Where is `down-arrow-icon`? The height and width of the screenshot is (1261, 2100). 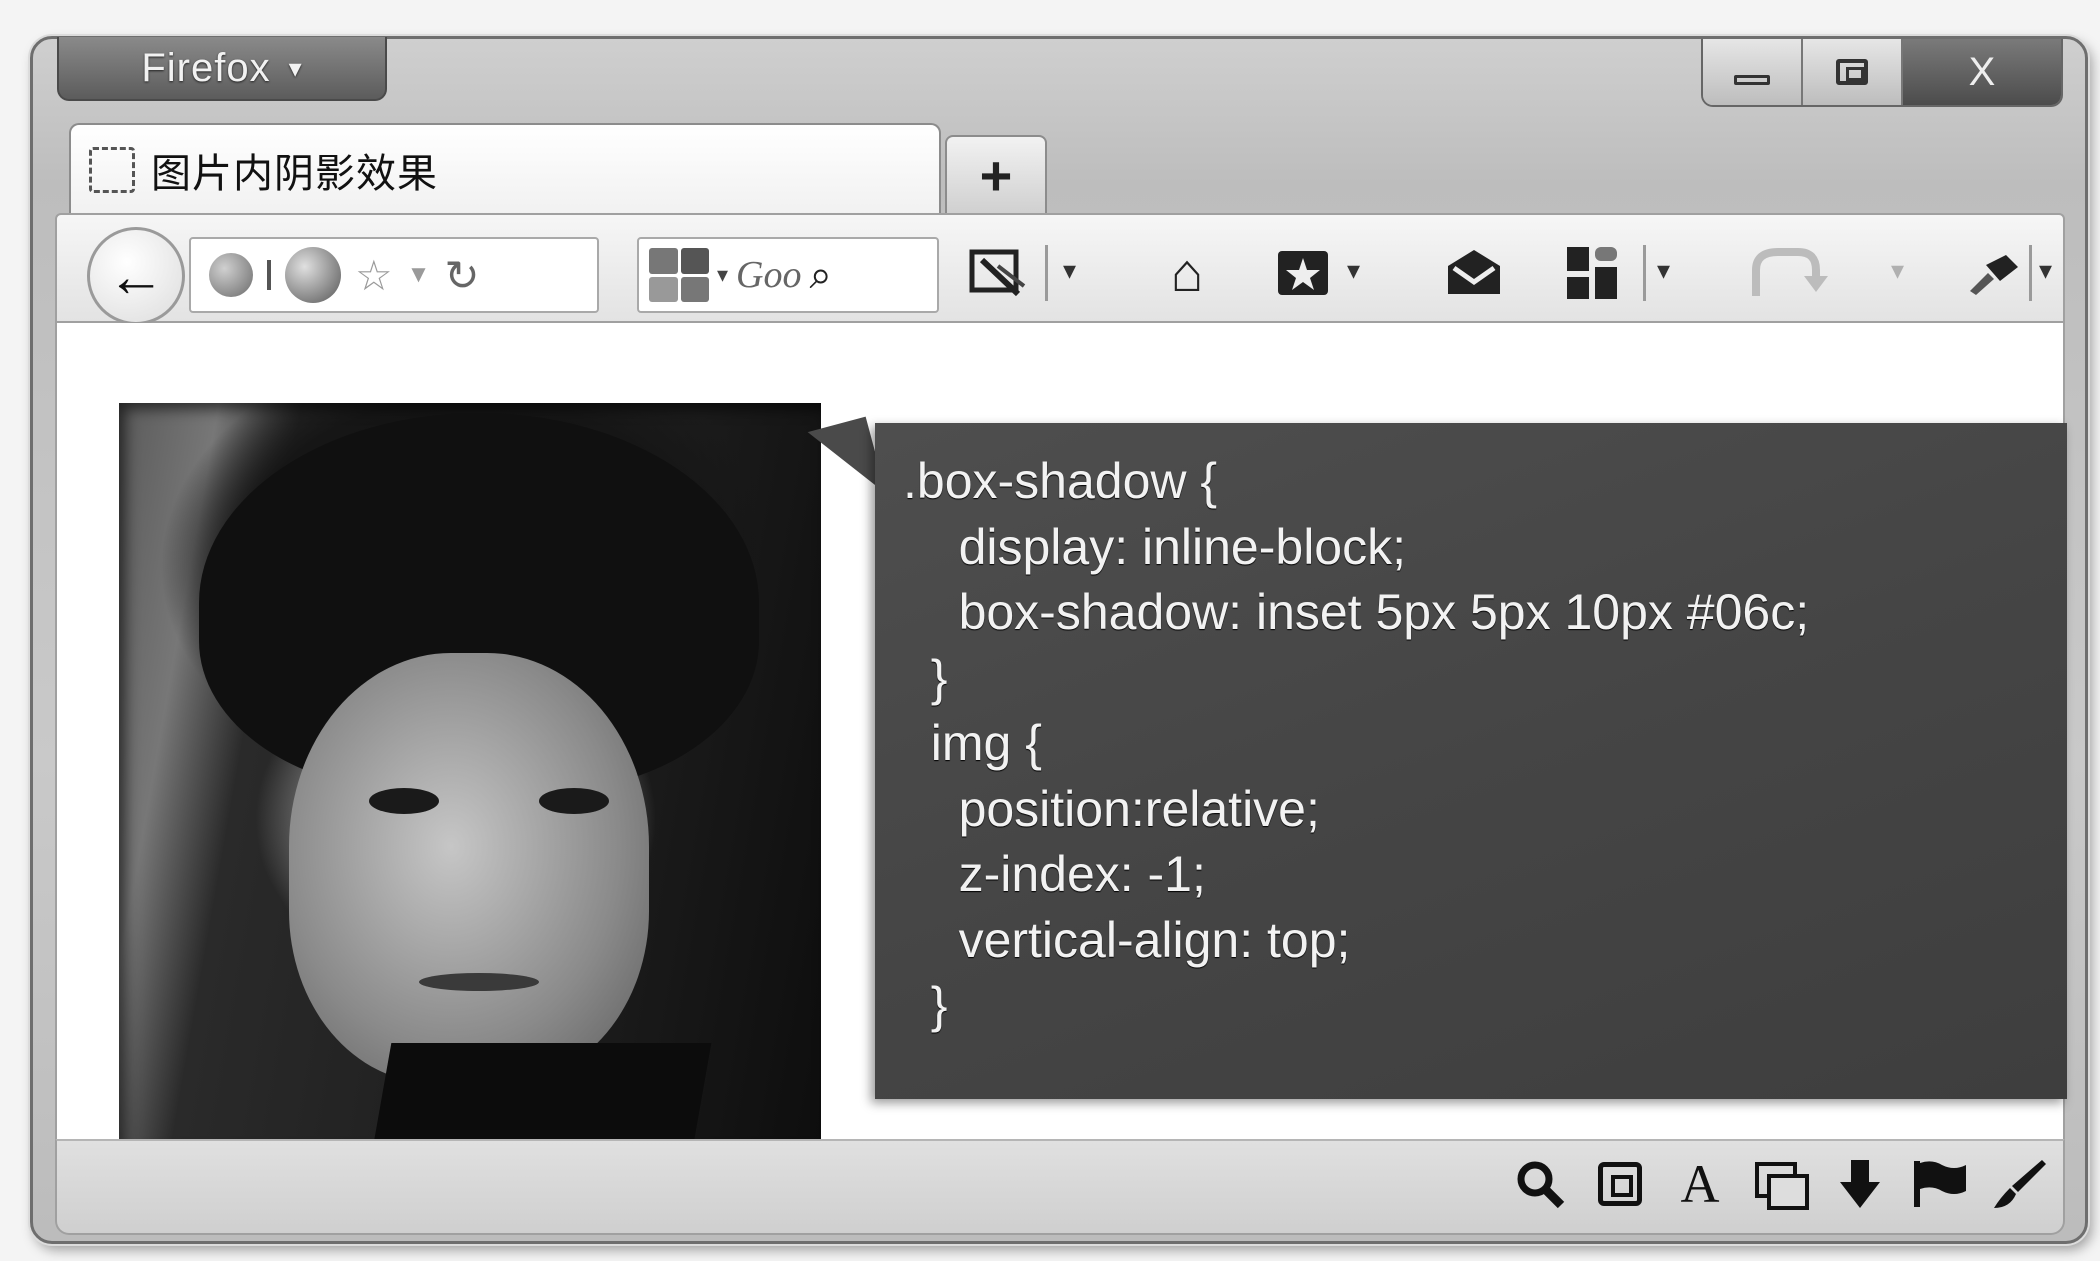
down-arrow-icon is located at coordinates (1860, 1184).